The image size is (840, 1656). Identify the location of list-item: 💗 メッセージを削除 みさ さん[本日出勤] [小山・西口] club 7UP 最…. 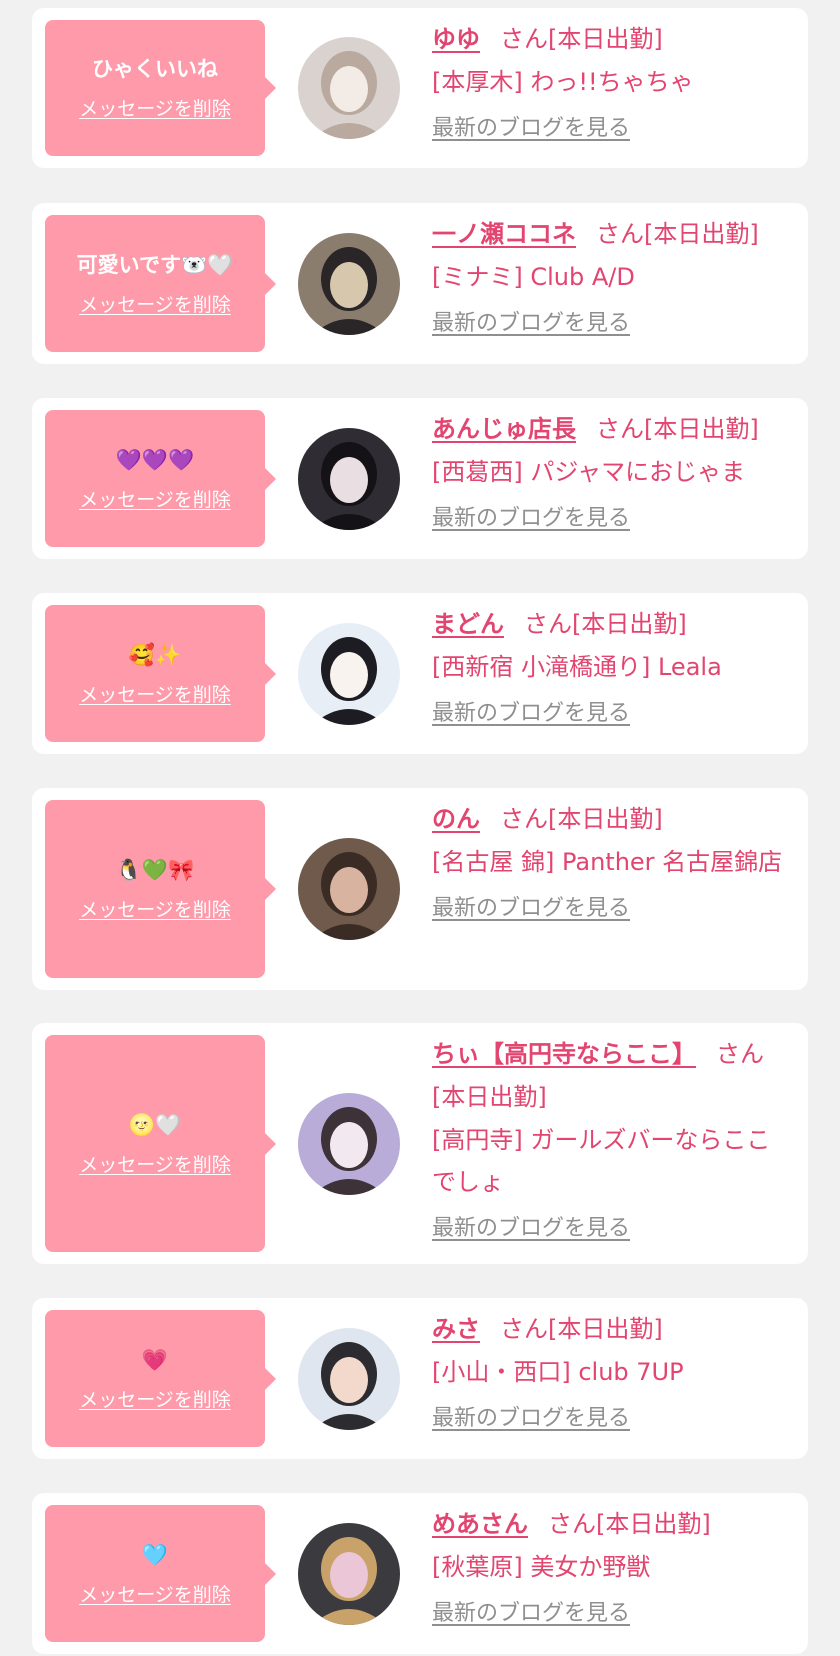
(420, 1378).